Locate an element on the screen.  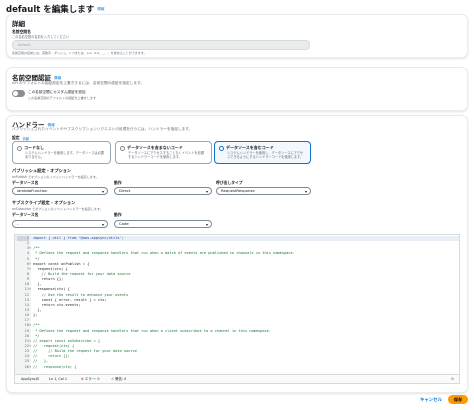
editor-status-bar: AppSyncJS Ln 1, Col 1 ⊗ エラー: 0 ⚠ 警告: 0 ⚙ is located at coordinates (237, 378).